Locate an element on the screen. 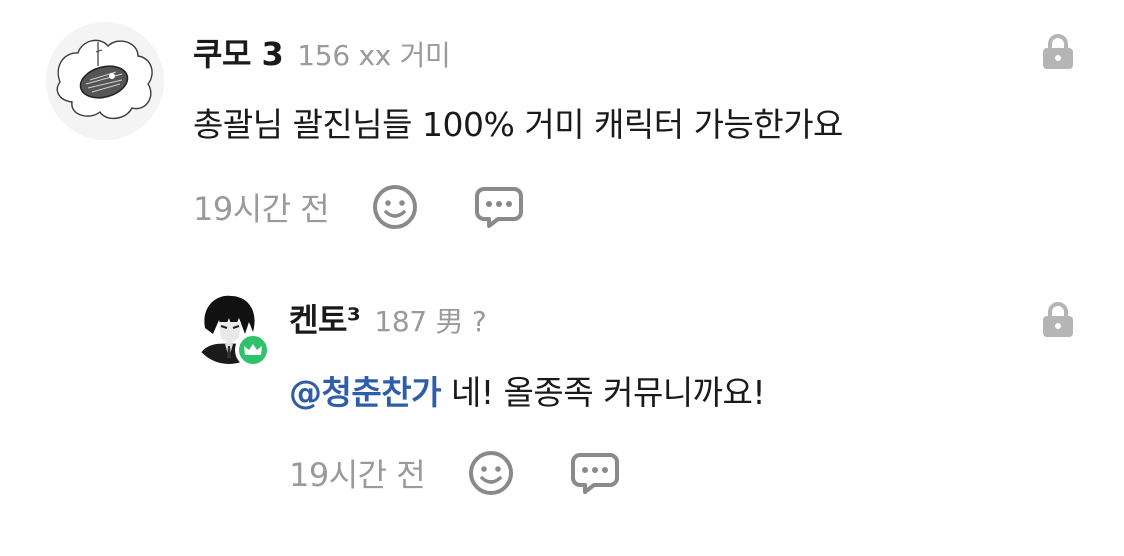 The width and height of the screenshot is (1124, 556). user-info: 187 男 ? is located at coordinates (430, 321).